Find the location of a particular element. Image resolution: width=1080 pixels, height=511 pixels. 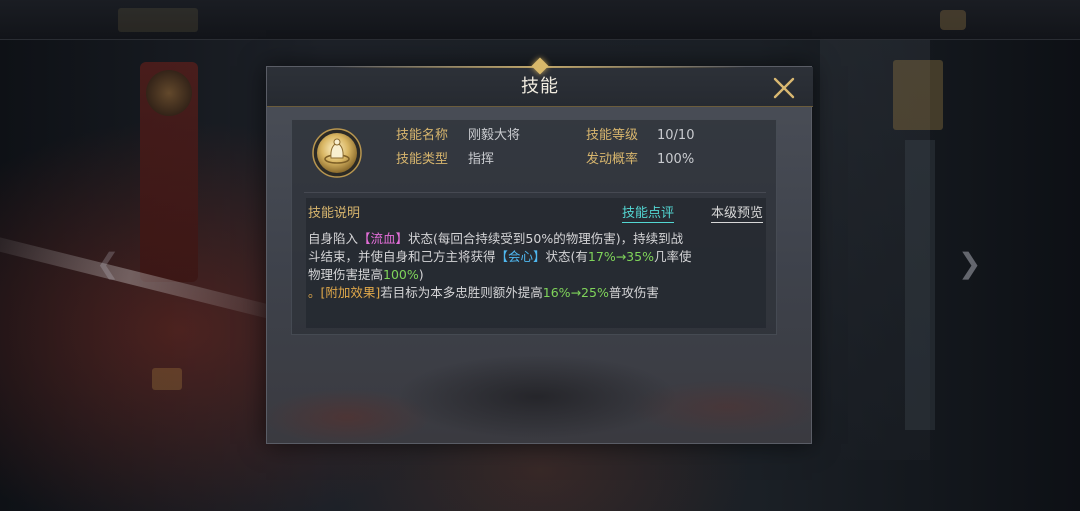

top-bar-button is located at coordinates (953, 20).